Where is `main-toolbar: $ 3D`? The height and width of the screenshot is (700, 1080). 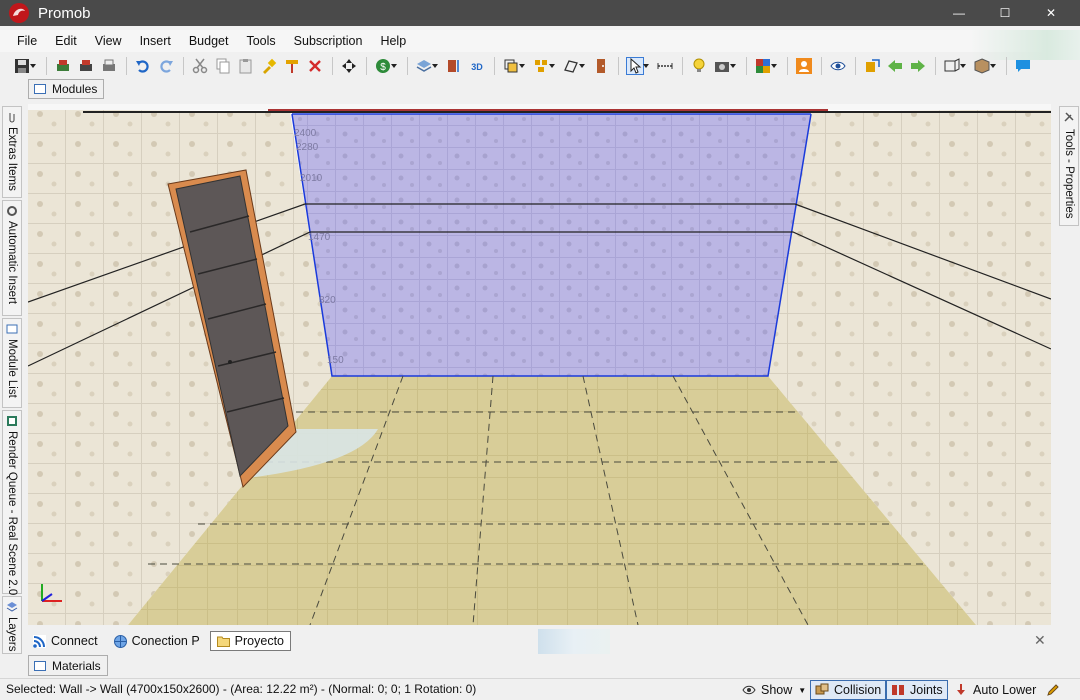 main-toolbar: $ 3D is located at coordinates (533, 66).